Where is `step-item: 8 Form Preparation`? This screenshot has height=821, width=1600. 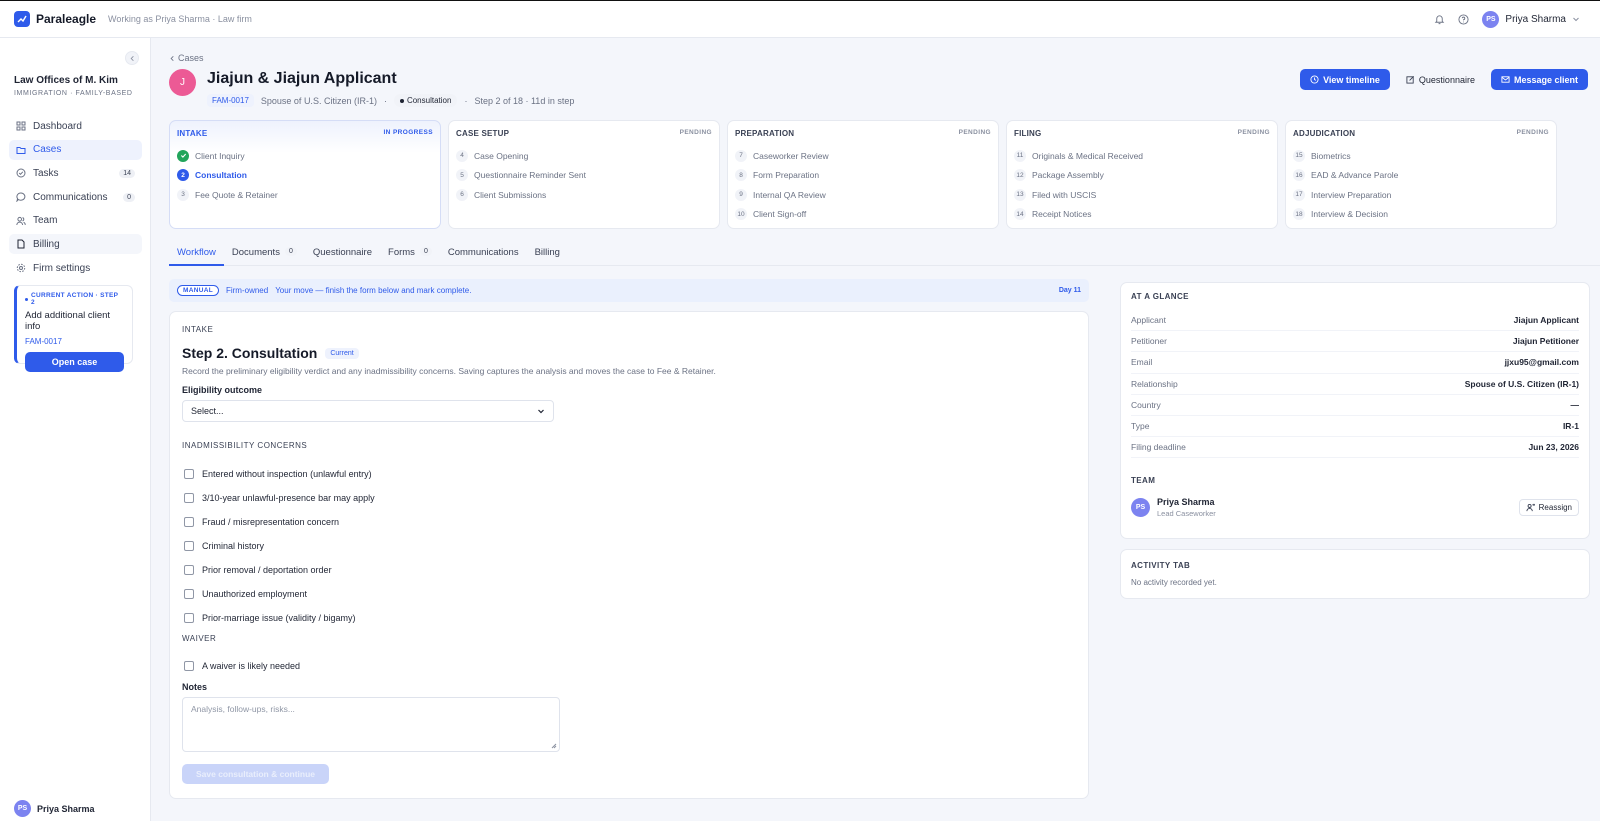 step-item: 8 Form Preparation is located at coordinates (863, 175).